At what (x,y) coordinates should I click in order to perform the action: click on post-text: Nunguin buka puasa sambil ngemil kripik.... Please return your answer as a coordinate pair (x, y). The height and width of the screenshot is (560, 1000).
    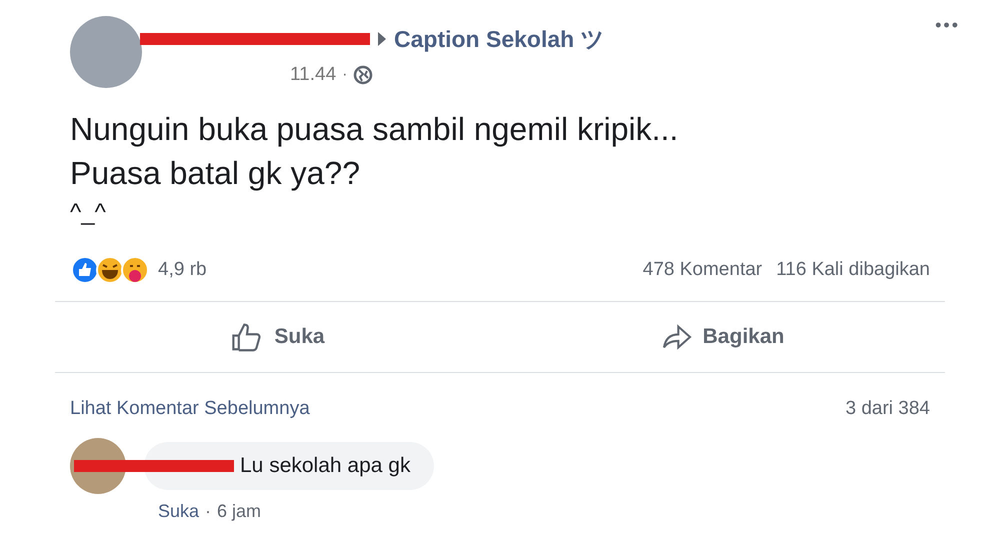
    Looking at the image, I should click on (375, 129).